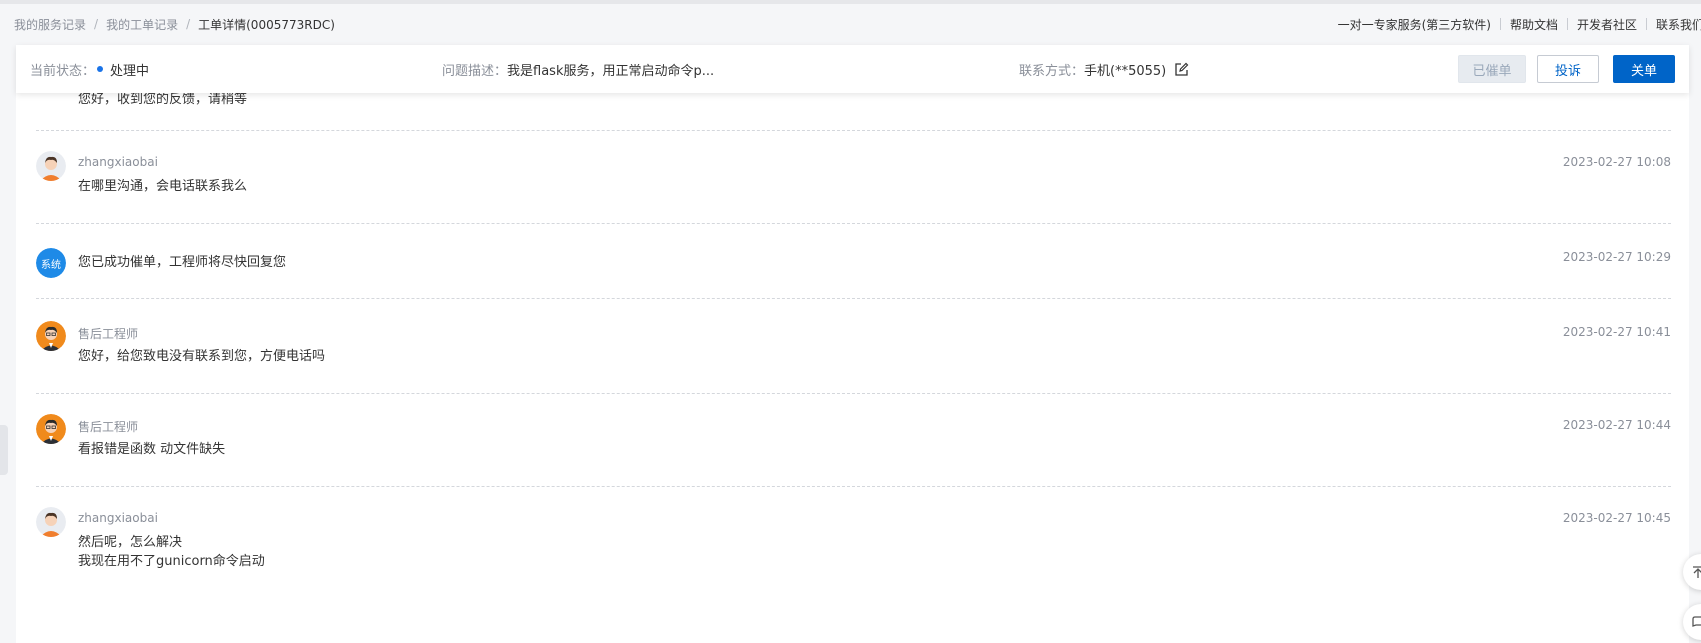 This screenshot has width=1701, height=643. I want to click on system-badge: 系统, so click(51, 263).